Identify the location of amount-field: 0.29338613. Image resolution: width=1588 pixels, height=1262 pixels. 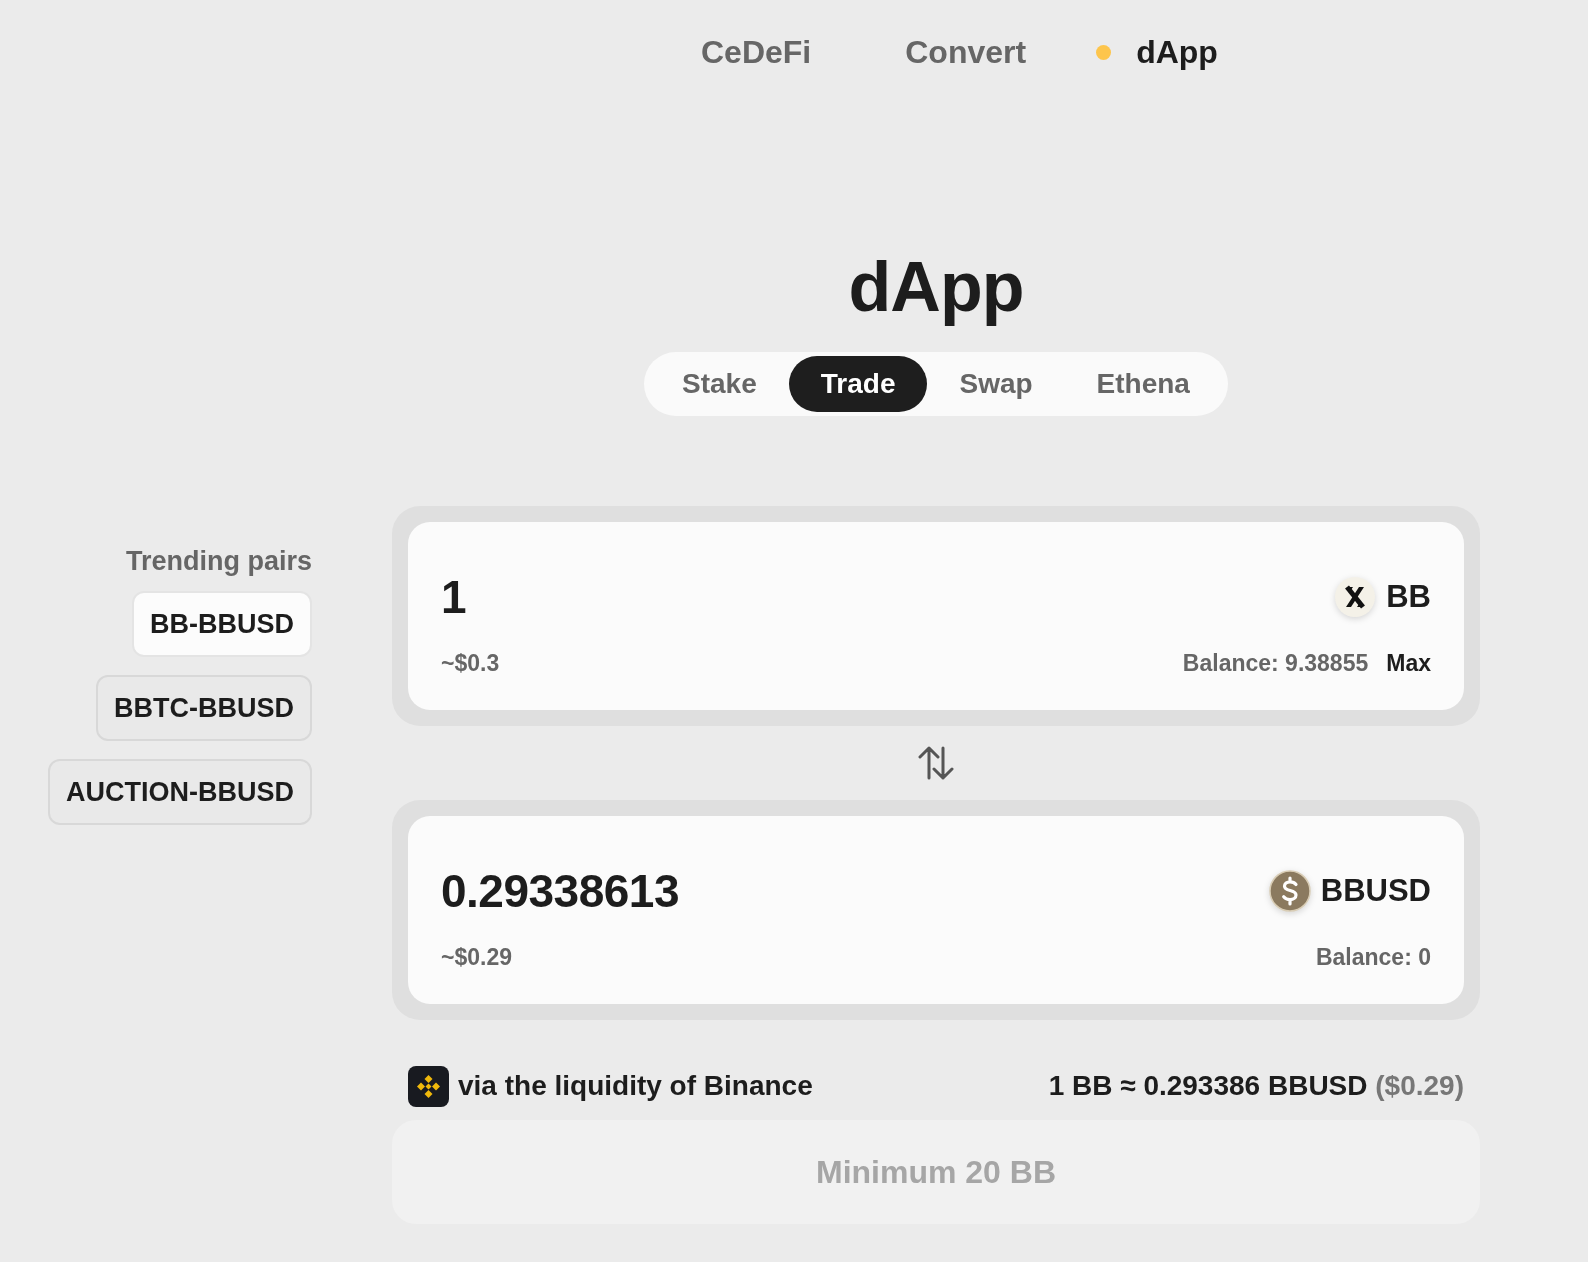
(741, 891).